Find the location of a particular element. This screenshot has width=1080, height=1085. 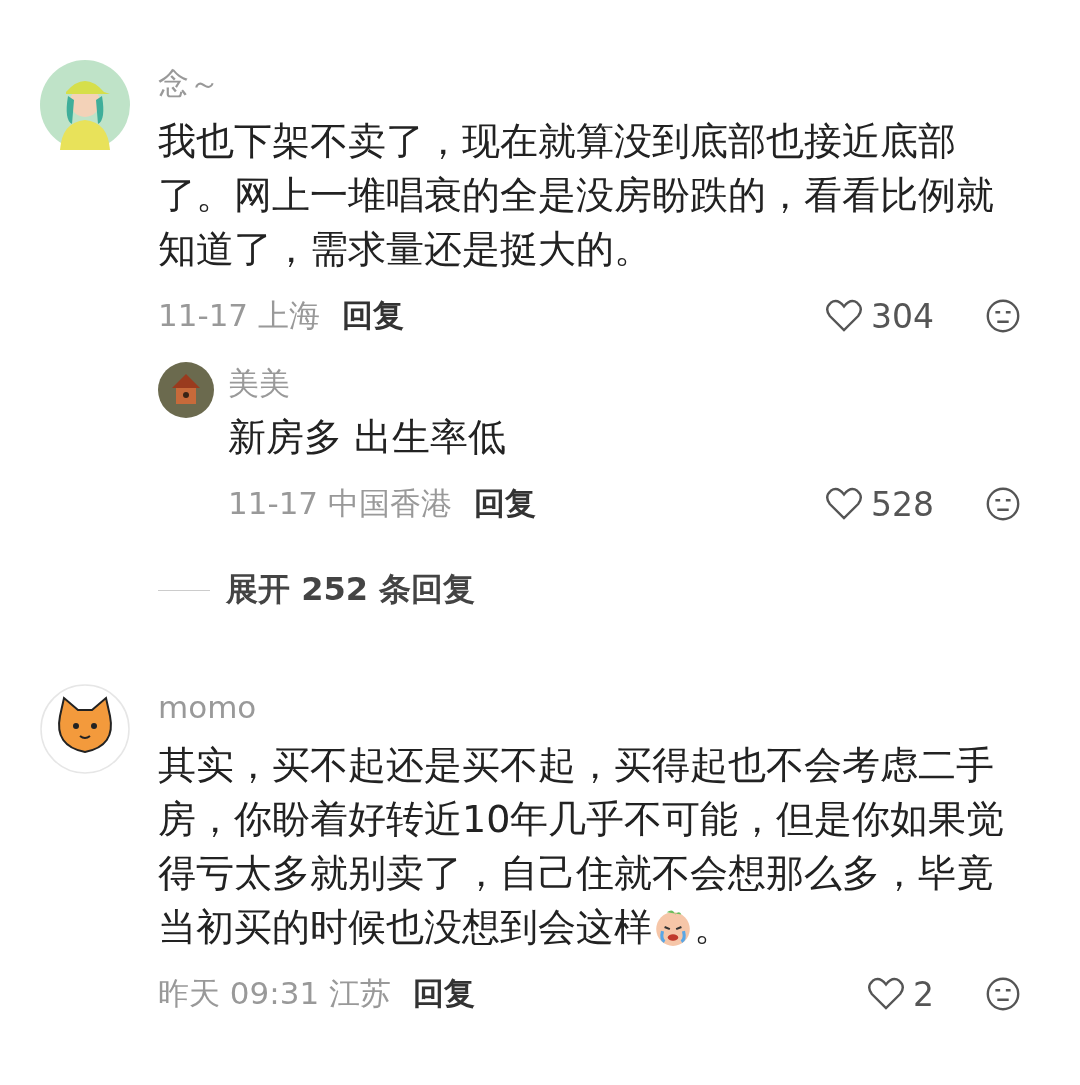

avatar-icon is located at coordinates (85, 105).